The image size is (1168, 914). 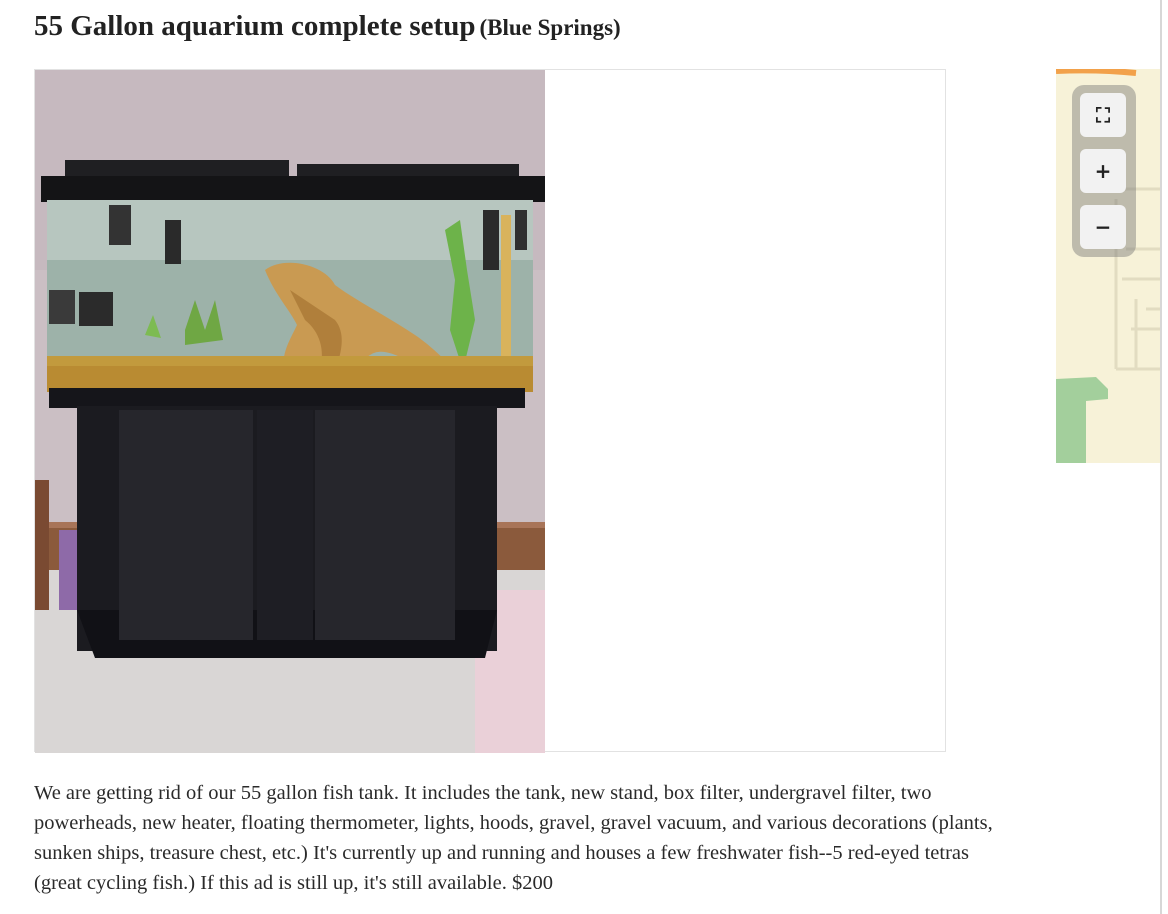 I want to click on posting-title-text: 55 Gallon aquarium complete setup, so click(x=255, y=26).